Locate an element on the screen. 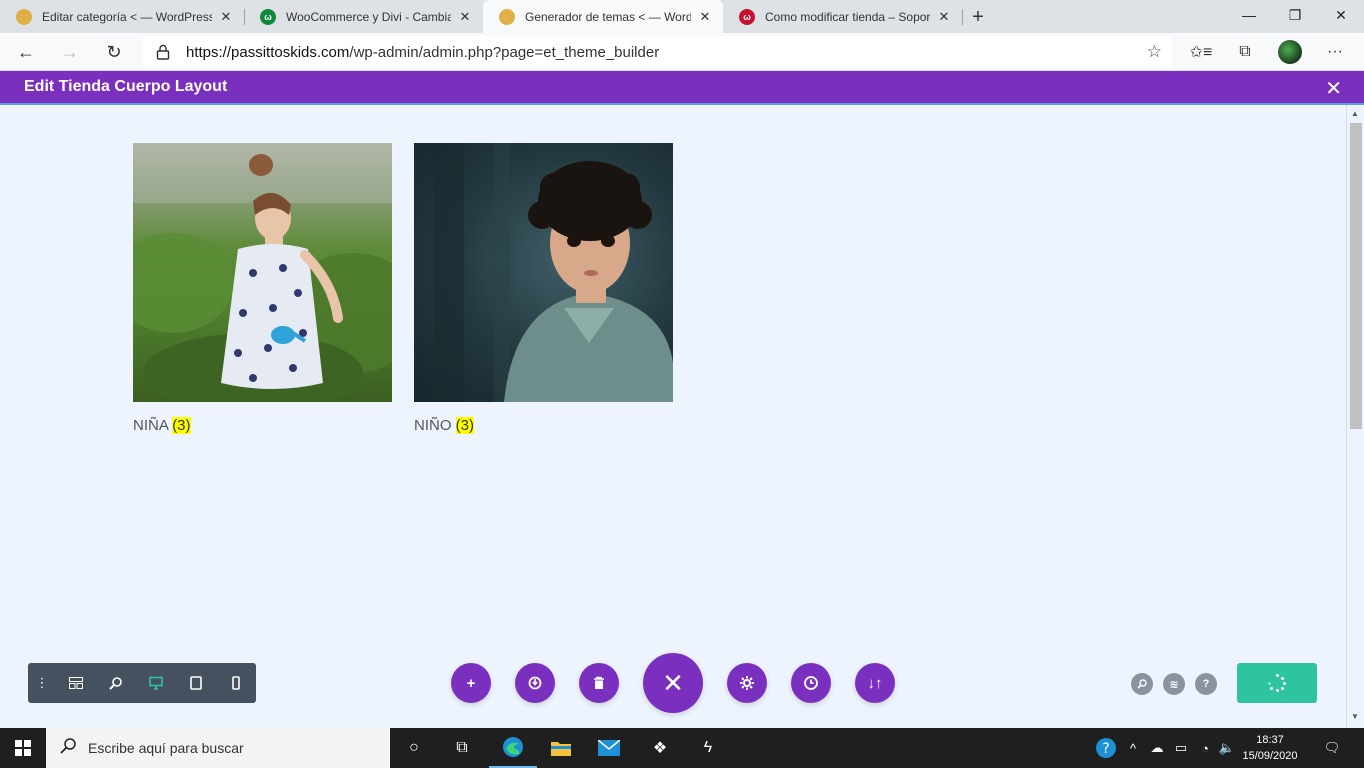 The height and width of the screenshot is (768, 1364). mail-icon is located at coordinates (609, 748).